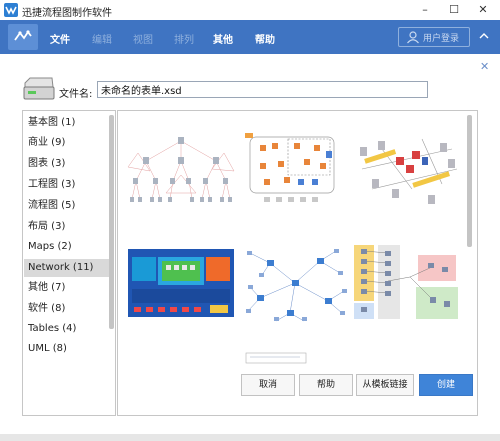 The height and width of the screenshot is (441, 500). Describe the element at coordinates (483, 10) in the screenshot. I see `close-button: ✕` at that location.